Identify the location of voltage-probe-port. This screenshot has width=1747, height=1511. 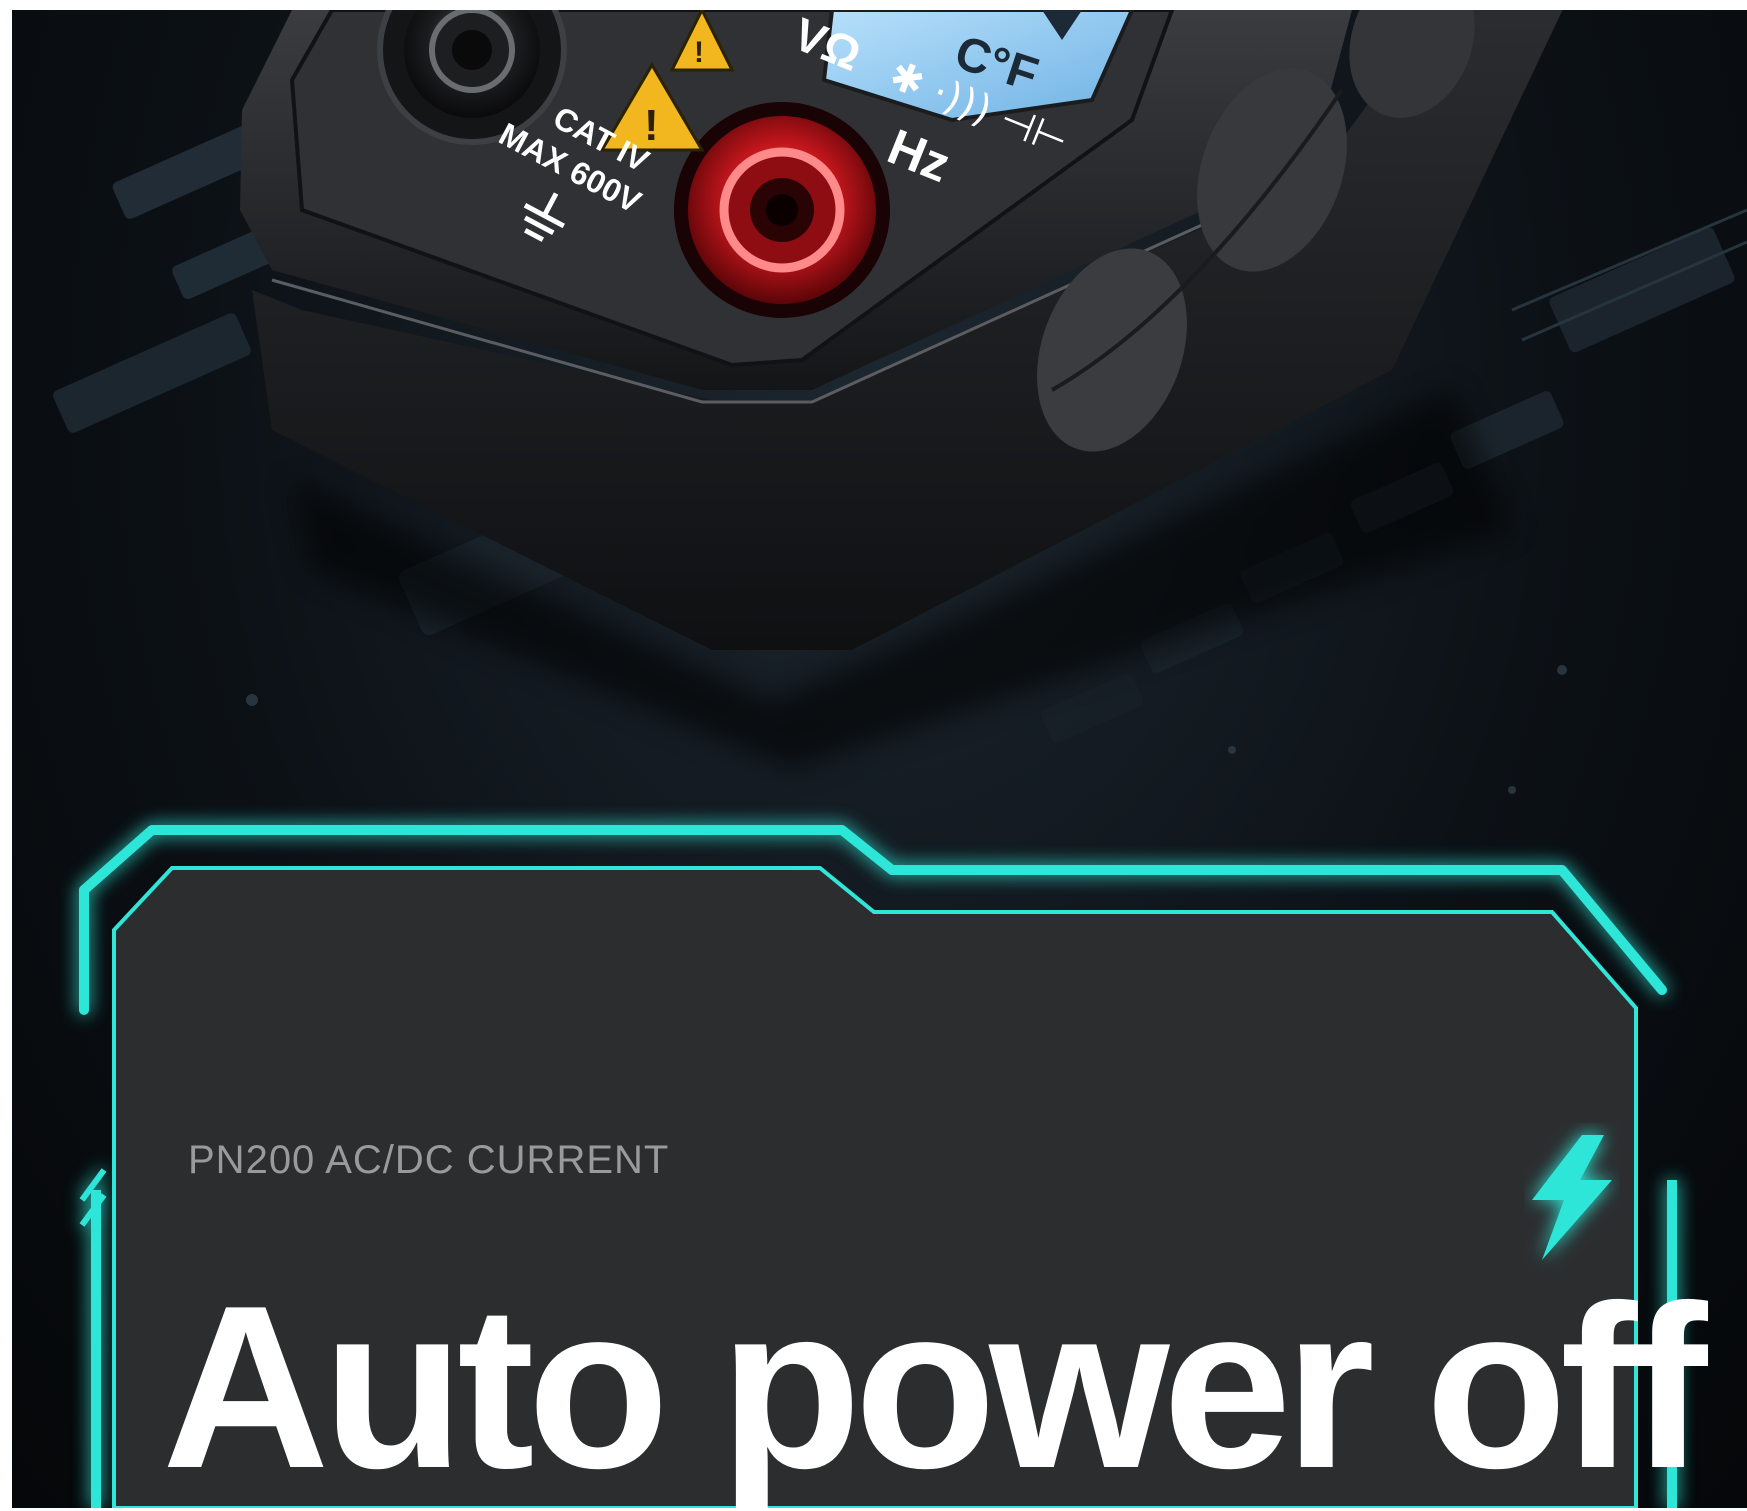
(782, 210).